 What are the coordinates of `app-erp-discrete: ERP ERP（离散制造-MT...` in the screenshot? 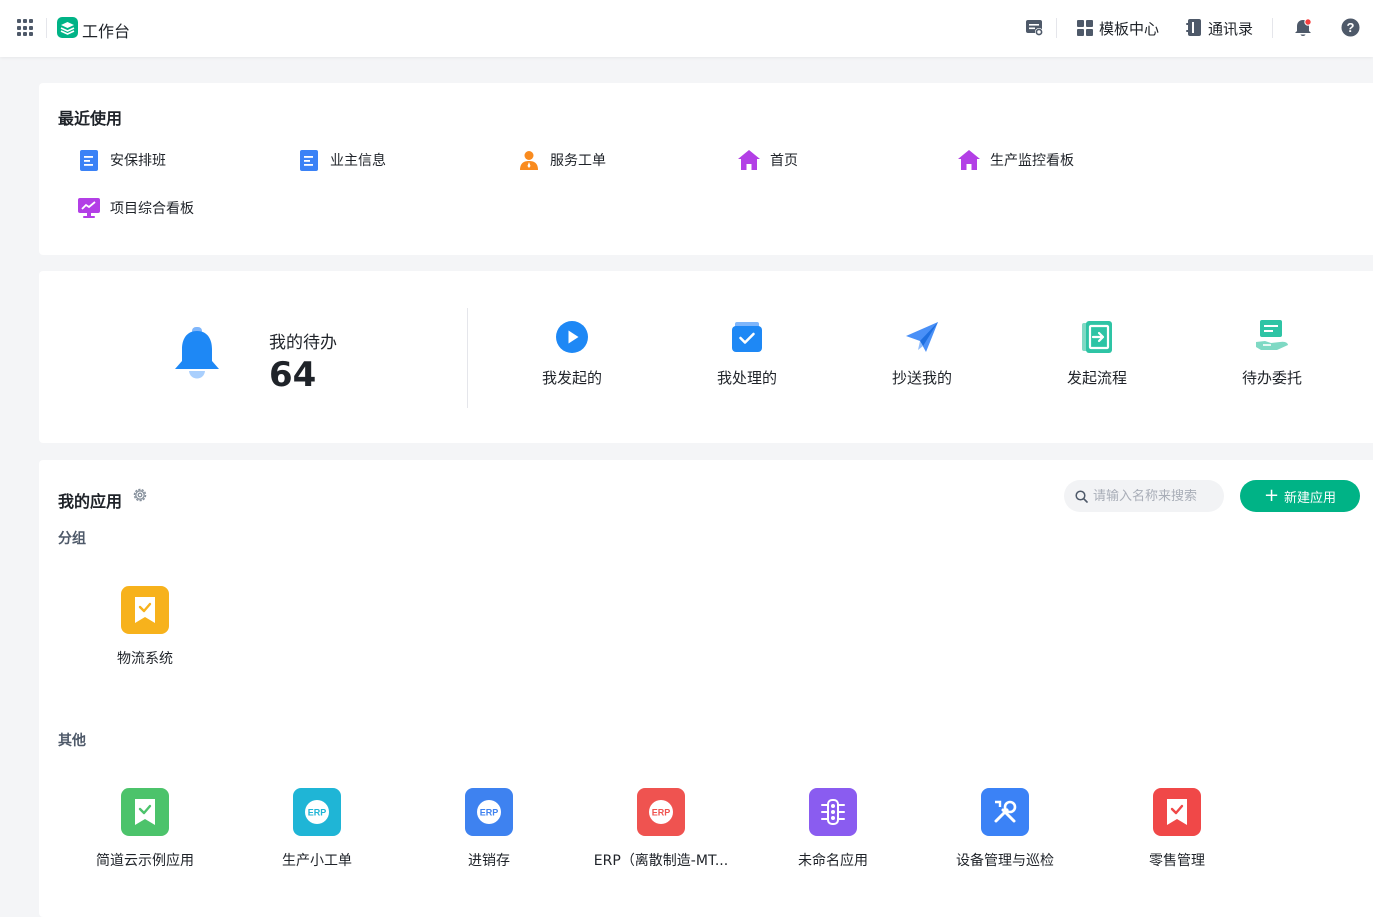 It's located at (661, 829).